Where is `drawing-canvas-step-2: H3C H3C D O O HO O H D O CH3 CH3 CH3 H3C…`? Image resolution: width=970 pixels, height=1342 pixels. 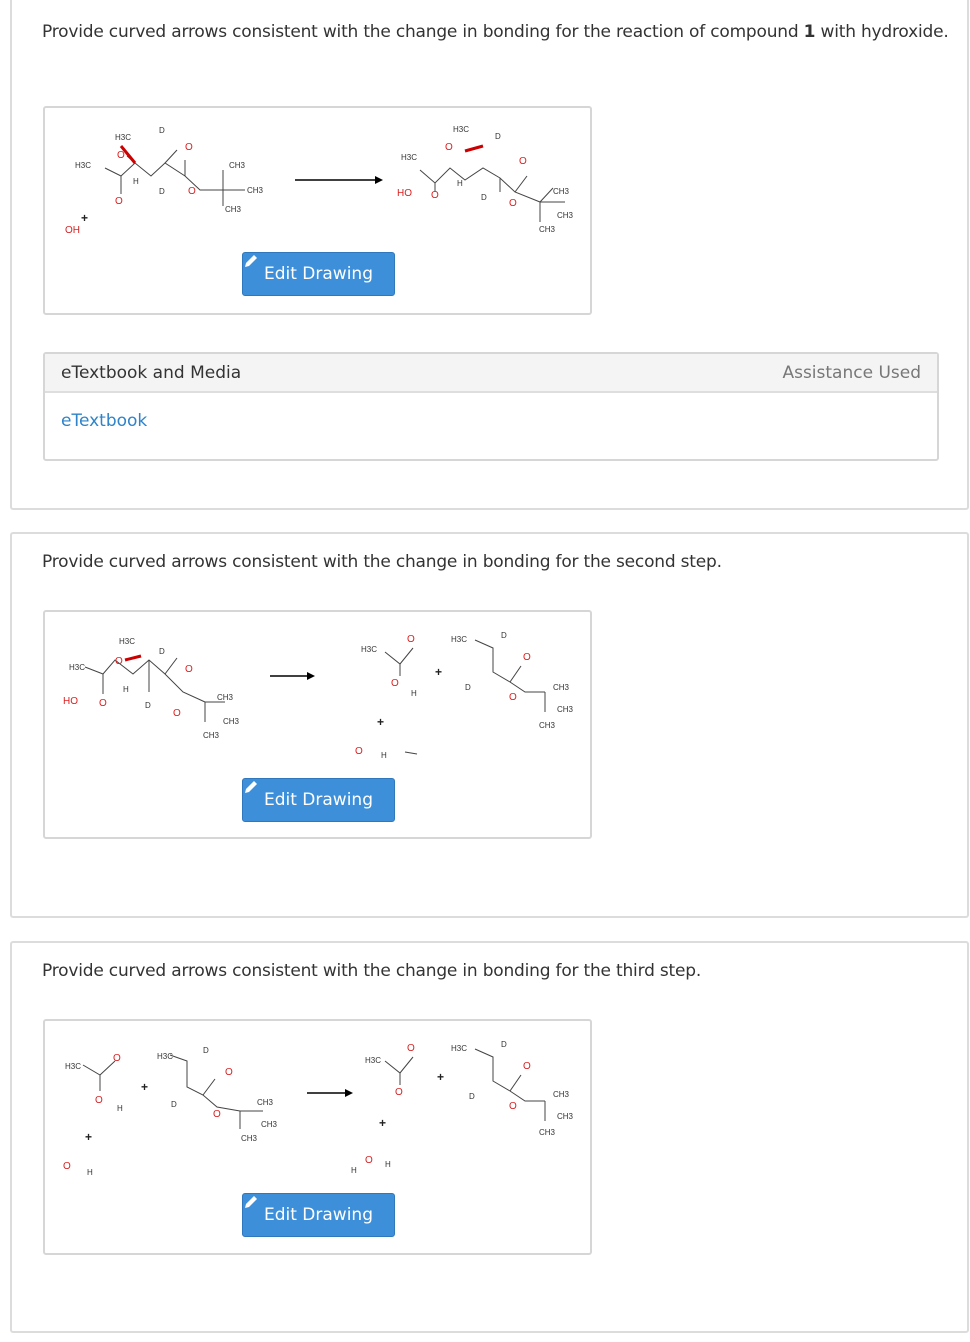
drawing-canvas-step-2: H3C H3C D O O HO O H D O CH3 CH3 CH3 H3C… is located at coordinates (317, 724).